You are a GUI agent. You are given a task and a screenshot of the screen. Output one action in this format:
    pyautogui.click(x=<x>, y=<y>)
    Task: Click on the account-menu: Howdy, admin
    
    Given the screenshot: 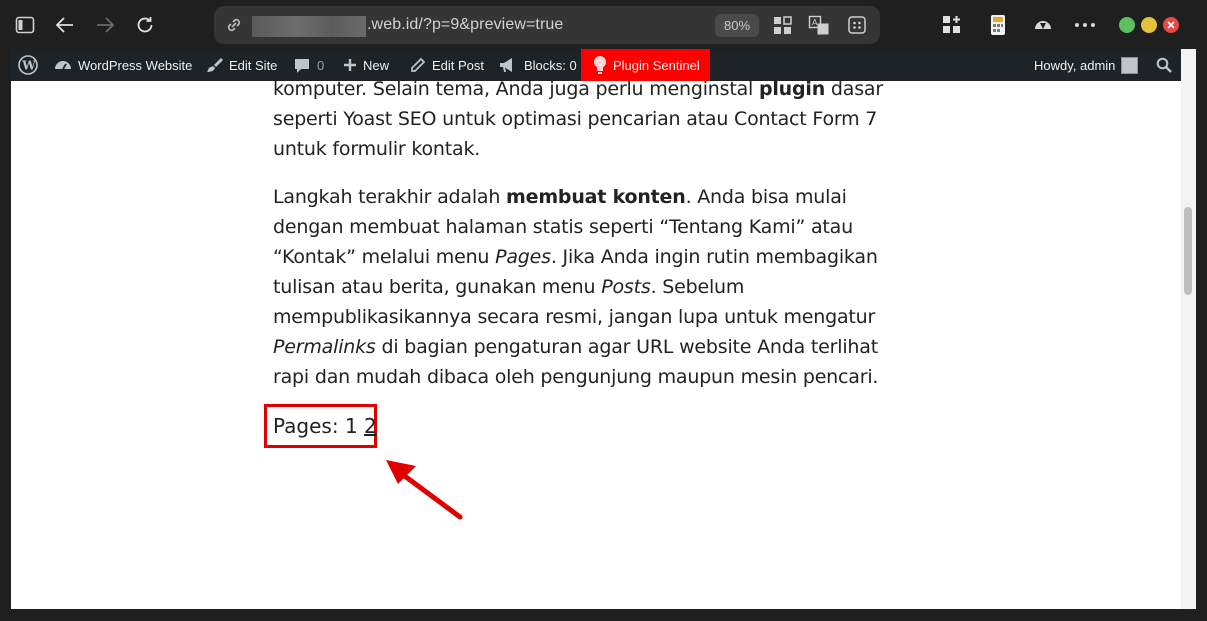 What is the action you would take?
    pyautogui.click(x=1086, y=65)
    